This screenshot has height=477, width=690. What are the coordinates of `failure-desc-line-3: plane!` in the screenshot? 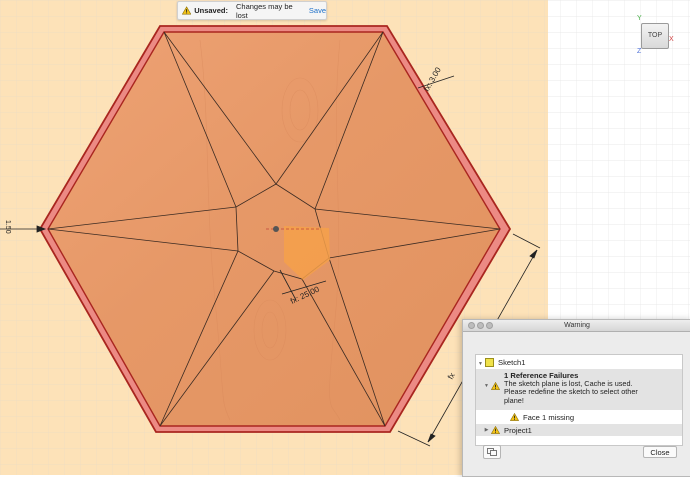 It's located at (514, 400).